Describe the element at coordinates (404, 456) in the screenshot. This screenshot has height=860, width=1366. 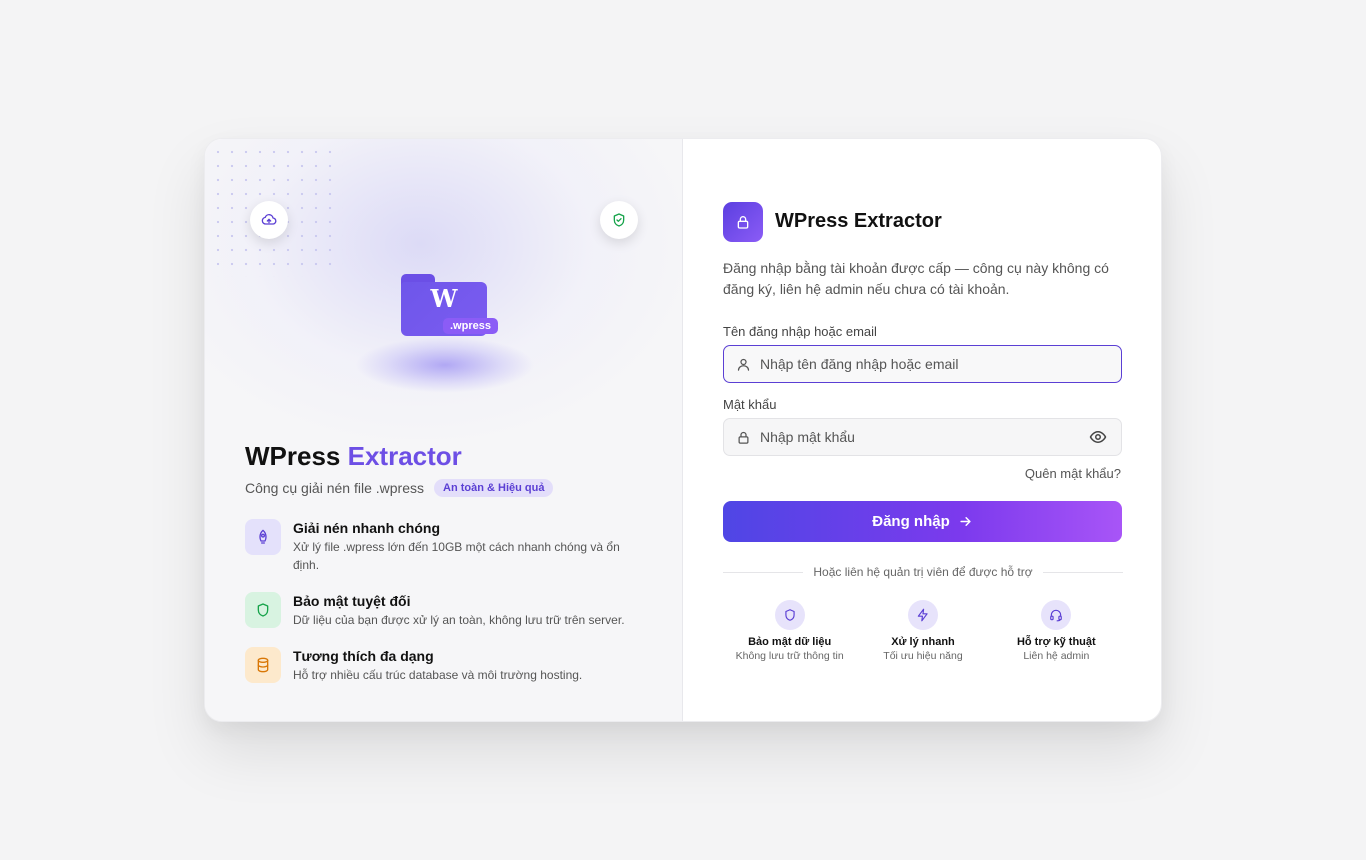
I see `hero-title-accent: Extractor` at that location.